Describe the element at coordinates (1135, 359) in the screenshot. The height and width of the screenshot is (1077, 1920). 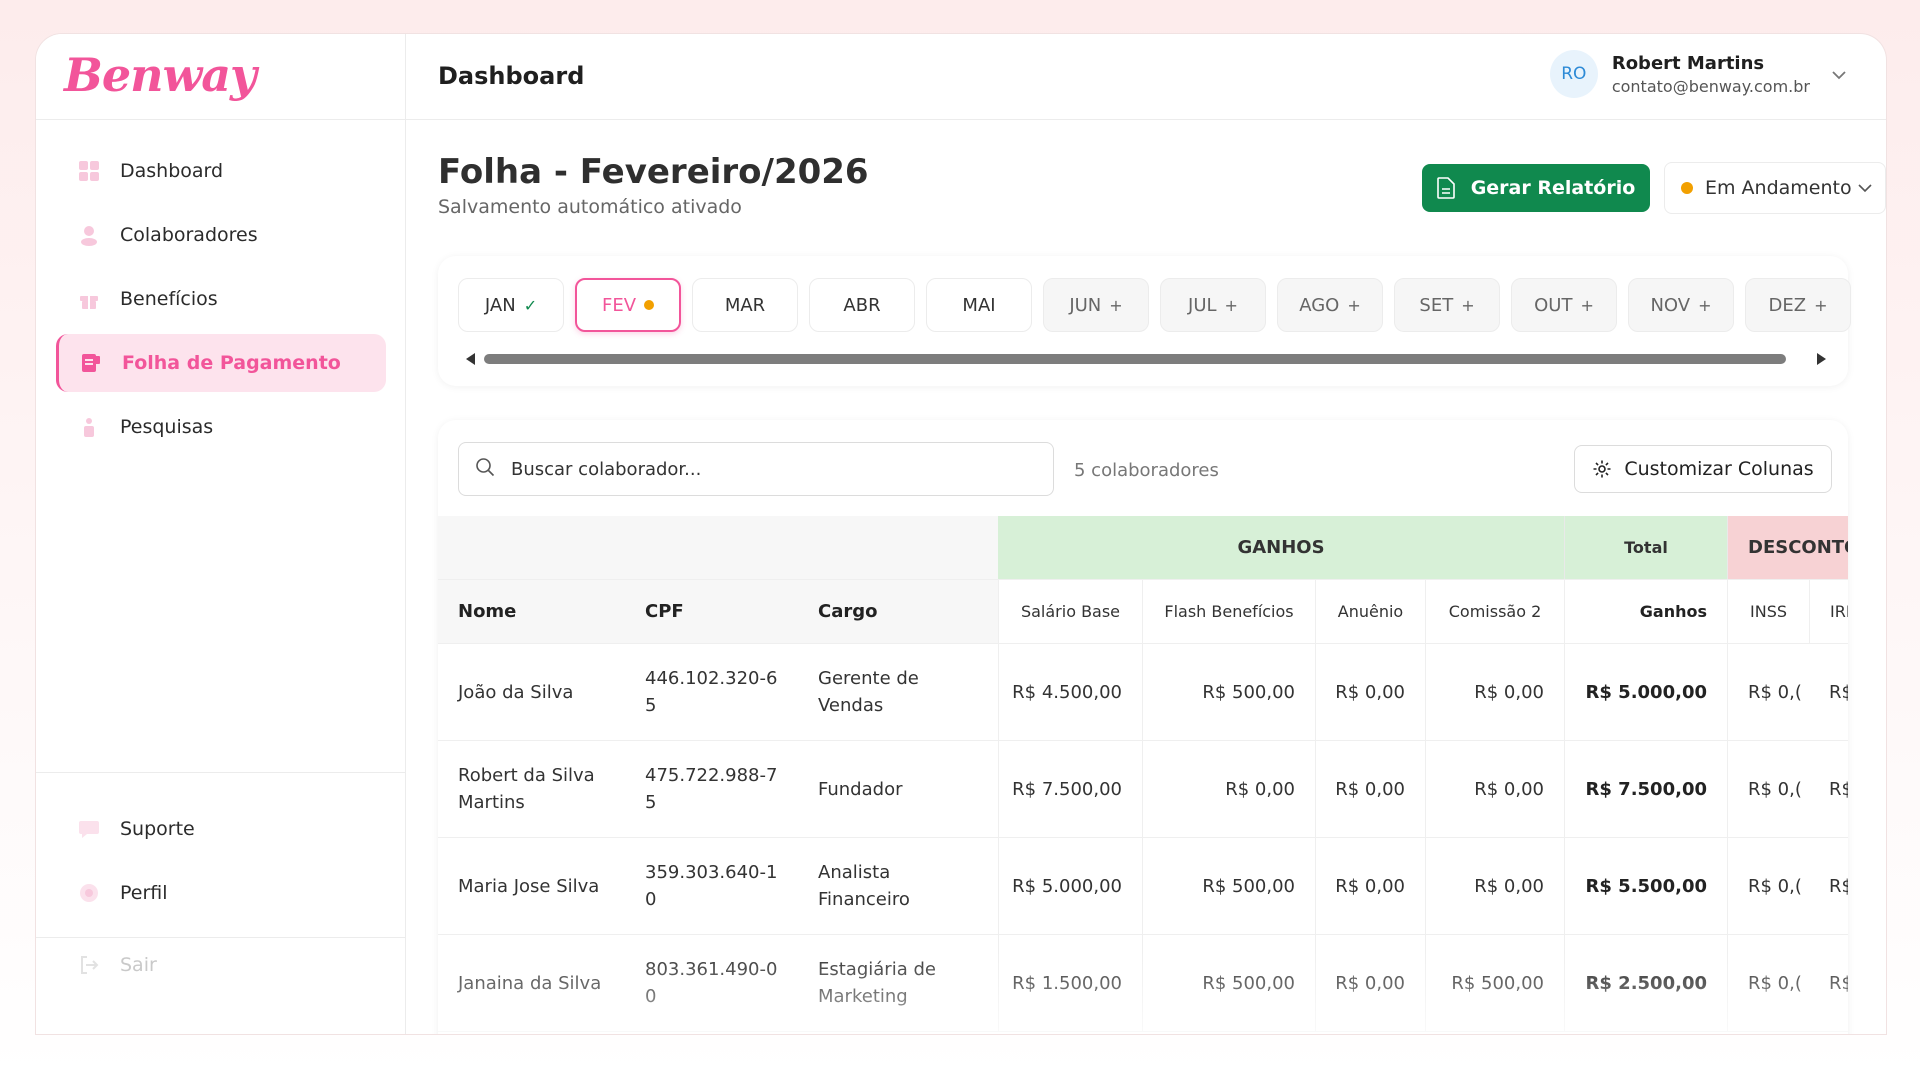
I see `scroll-thumb` at that location.